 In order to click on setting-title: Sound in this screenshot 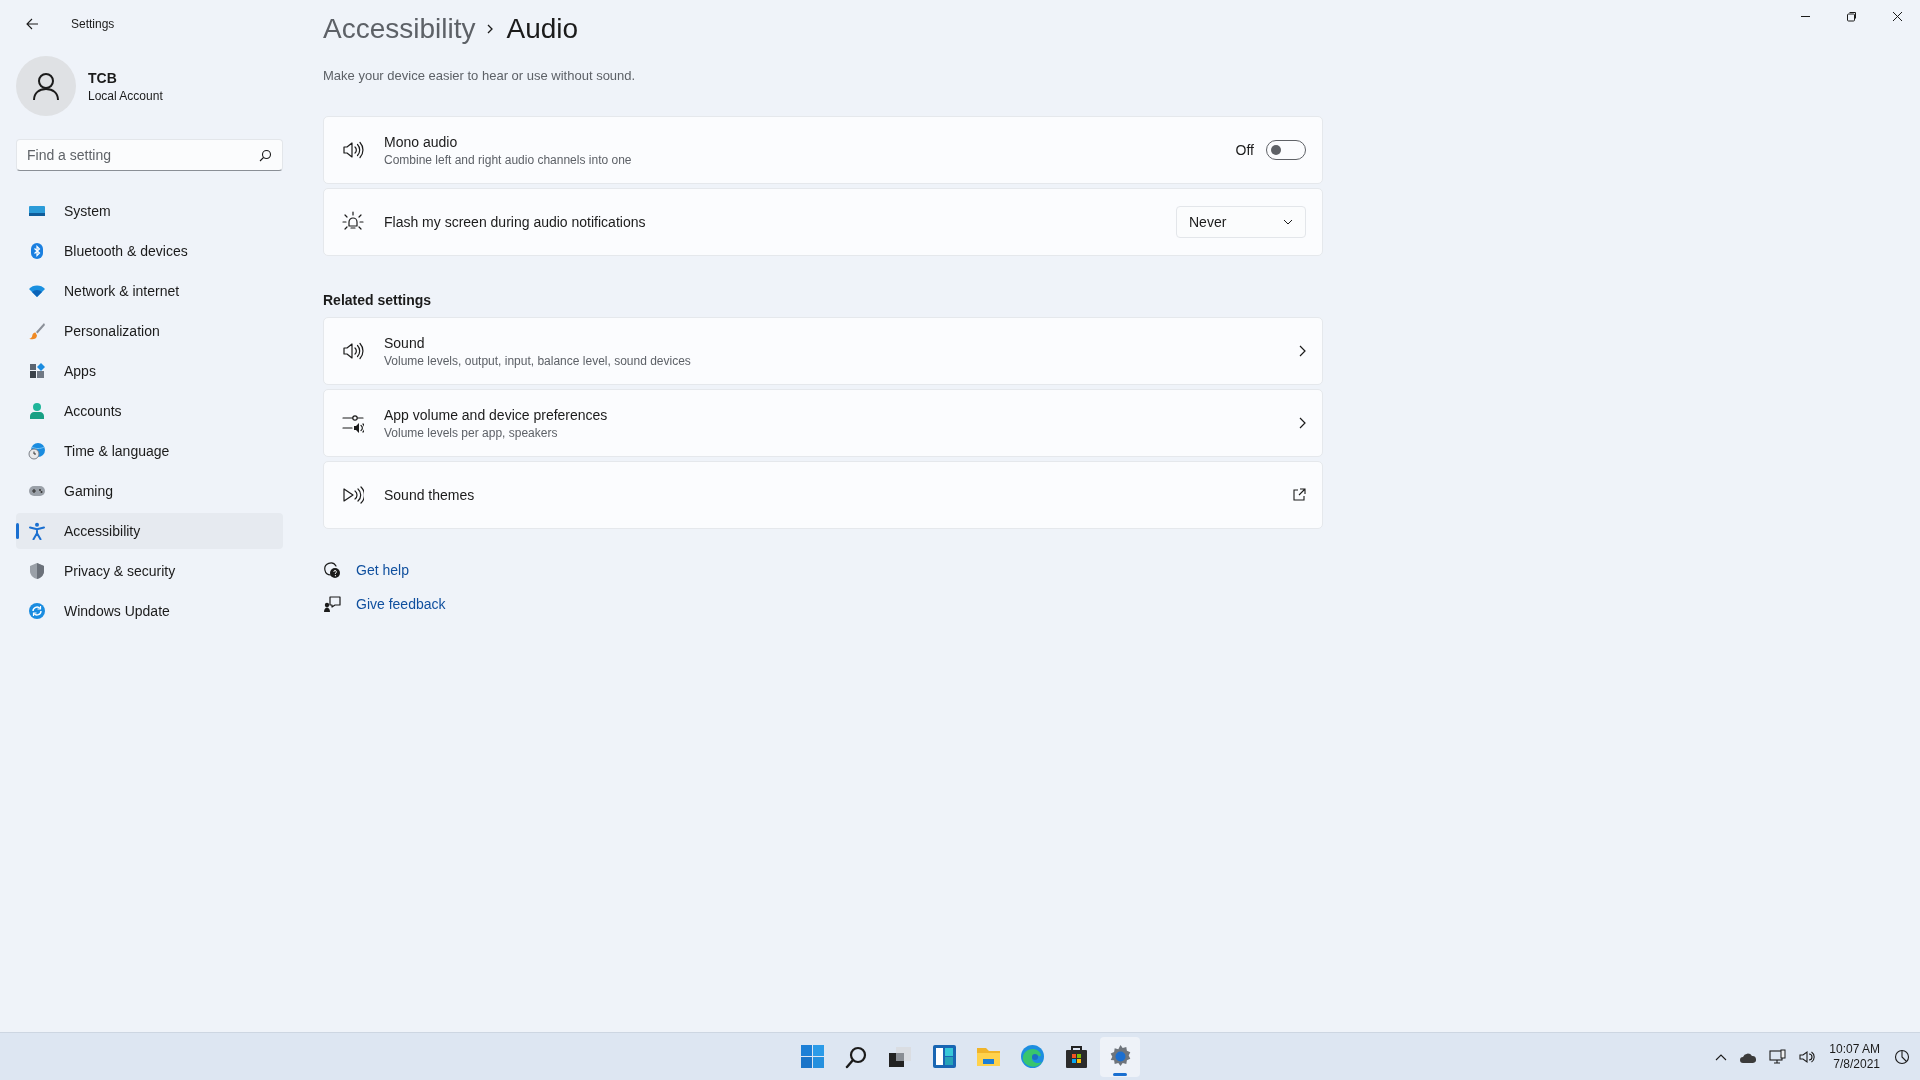, I will do `click(405, 342)`.